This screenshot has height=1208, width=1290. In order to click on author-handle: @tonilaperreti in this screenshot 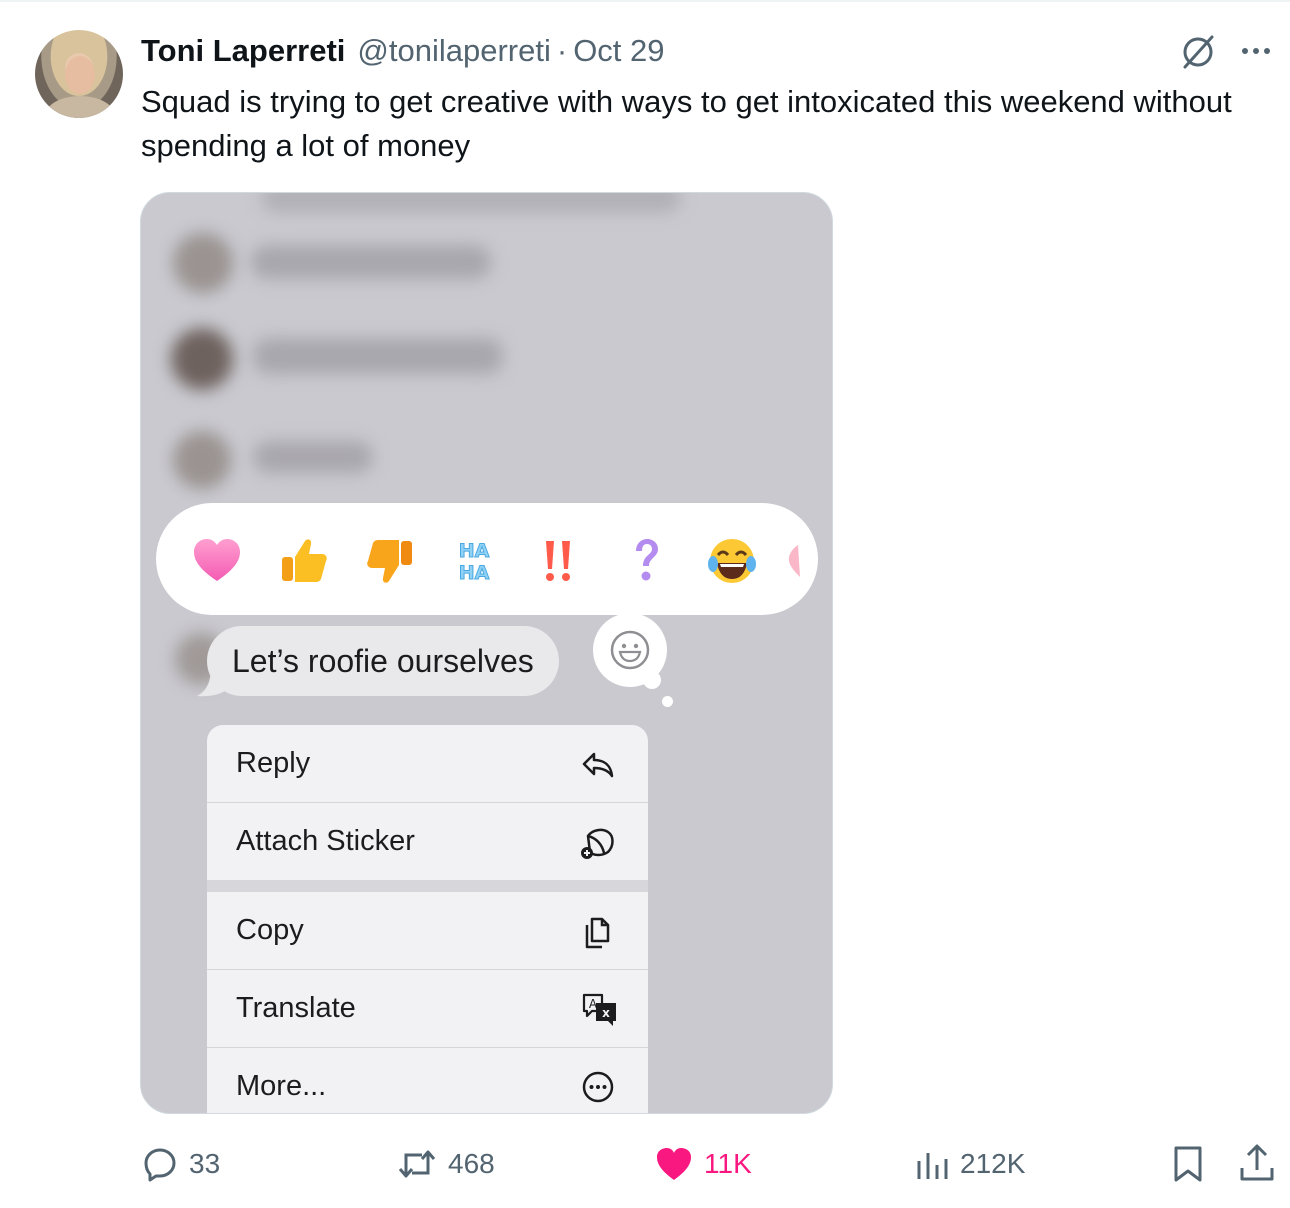, I will do `click(453, 51)`.